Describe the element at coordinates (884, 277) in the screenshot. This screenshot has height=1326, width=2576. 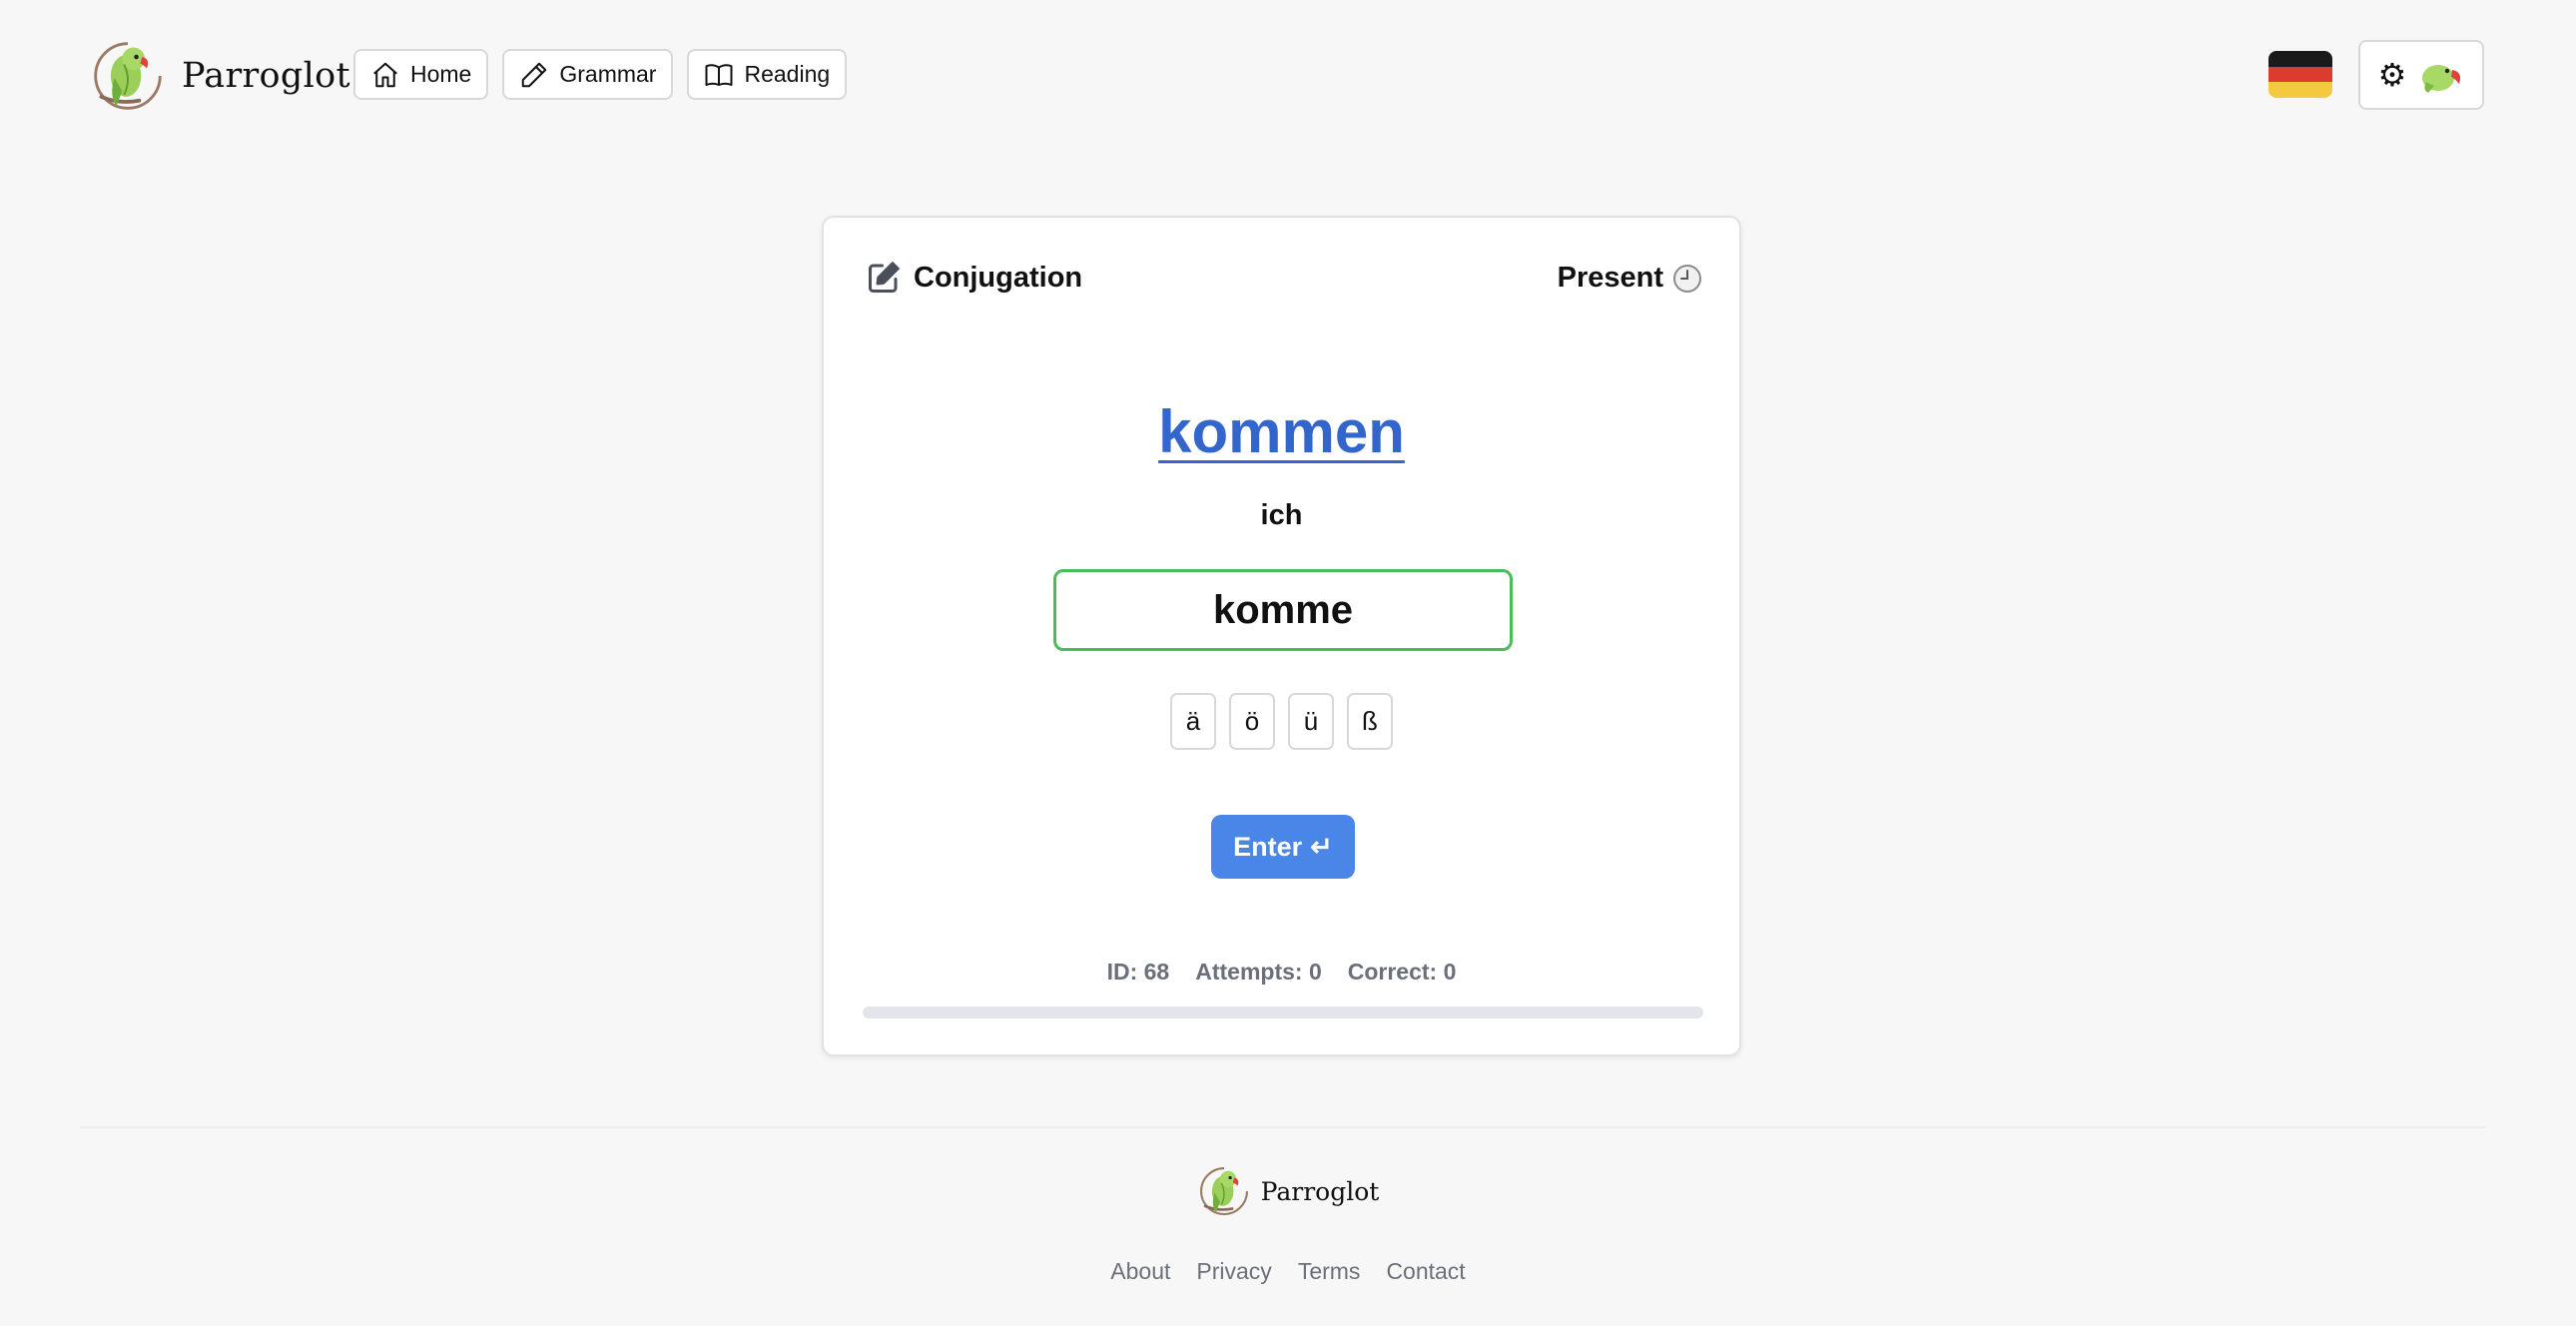
I see `edit-square-icon` at that location.